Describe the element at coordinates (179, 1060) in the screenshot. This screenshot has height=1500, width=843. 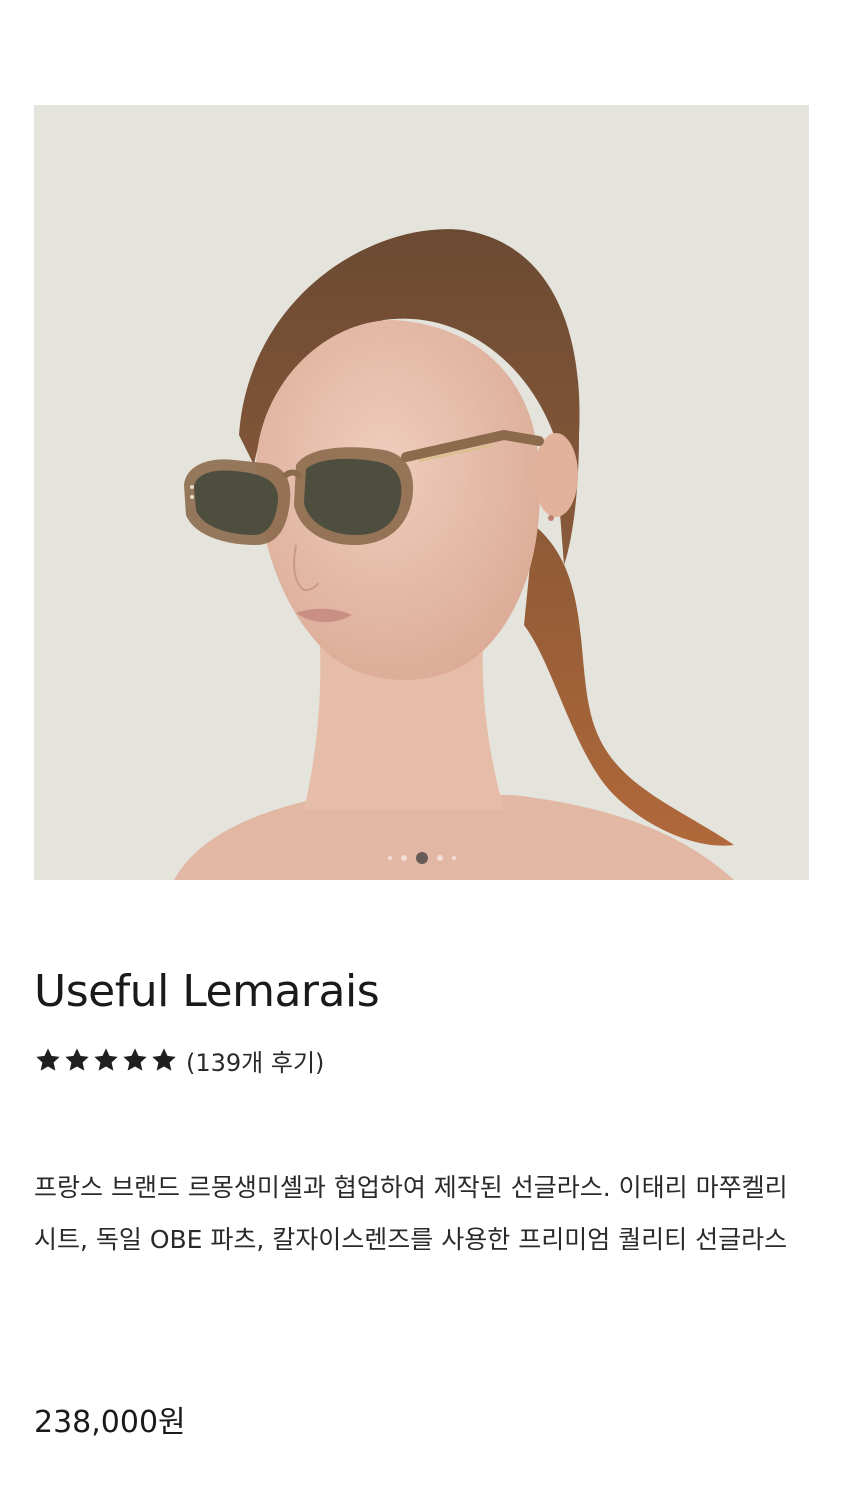
I see `product-rating: (139개 후기)` at that location.